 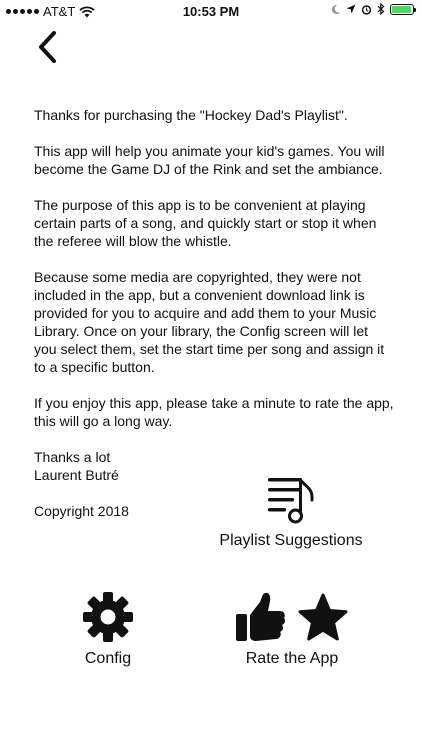 I want to click on rate-app-label: Rate the App, so click(x=292, y=658).